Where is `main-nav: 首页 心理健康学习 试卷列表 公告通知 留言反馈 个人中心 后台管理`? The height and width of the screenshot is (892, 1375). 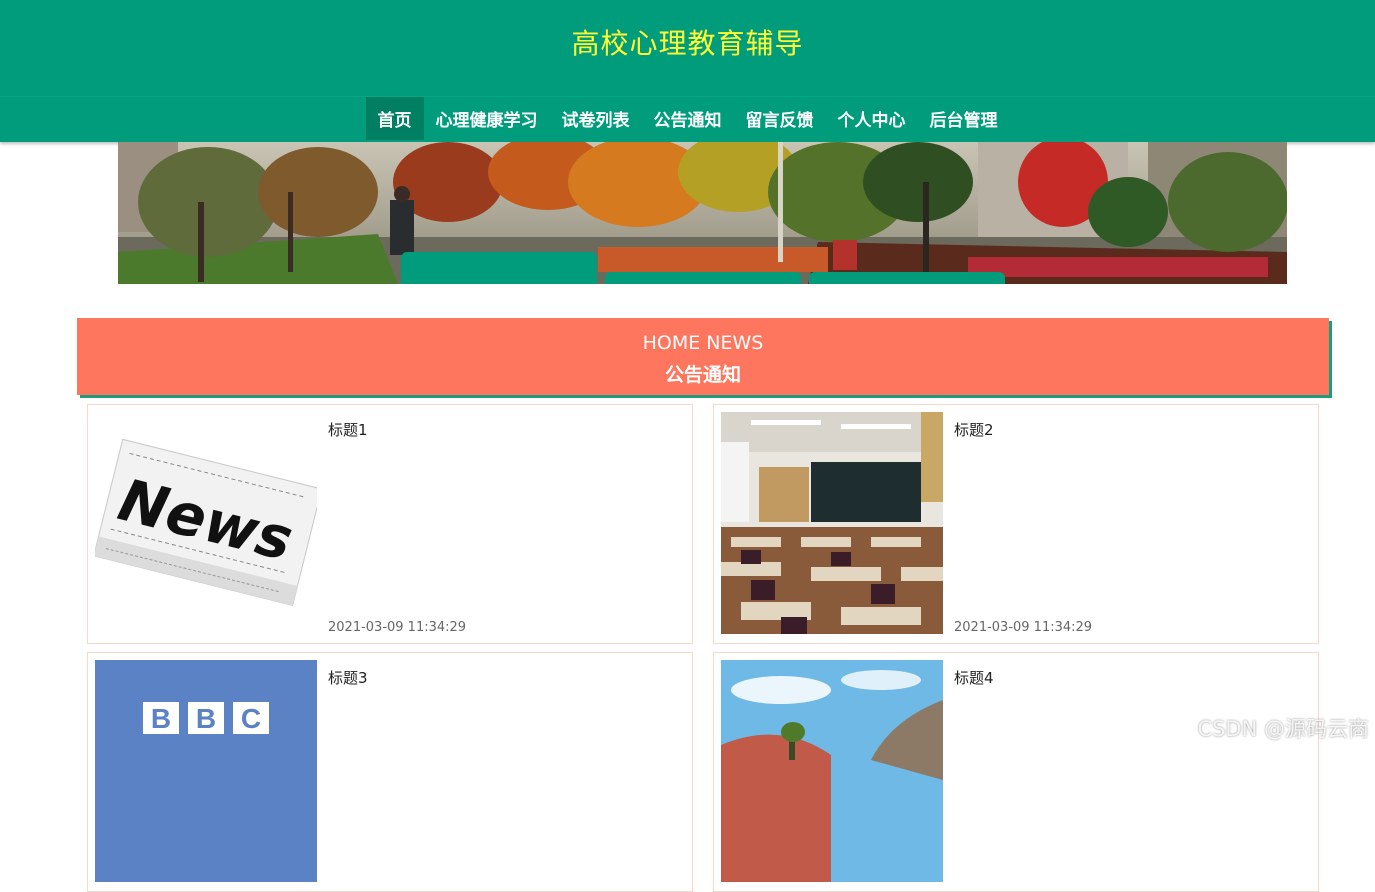 main-nav: 首页 心理健康学习 试卷列表 公告通知 留言反馈 个人中心 后台管理 is located at coordinates (687, 118).